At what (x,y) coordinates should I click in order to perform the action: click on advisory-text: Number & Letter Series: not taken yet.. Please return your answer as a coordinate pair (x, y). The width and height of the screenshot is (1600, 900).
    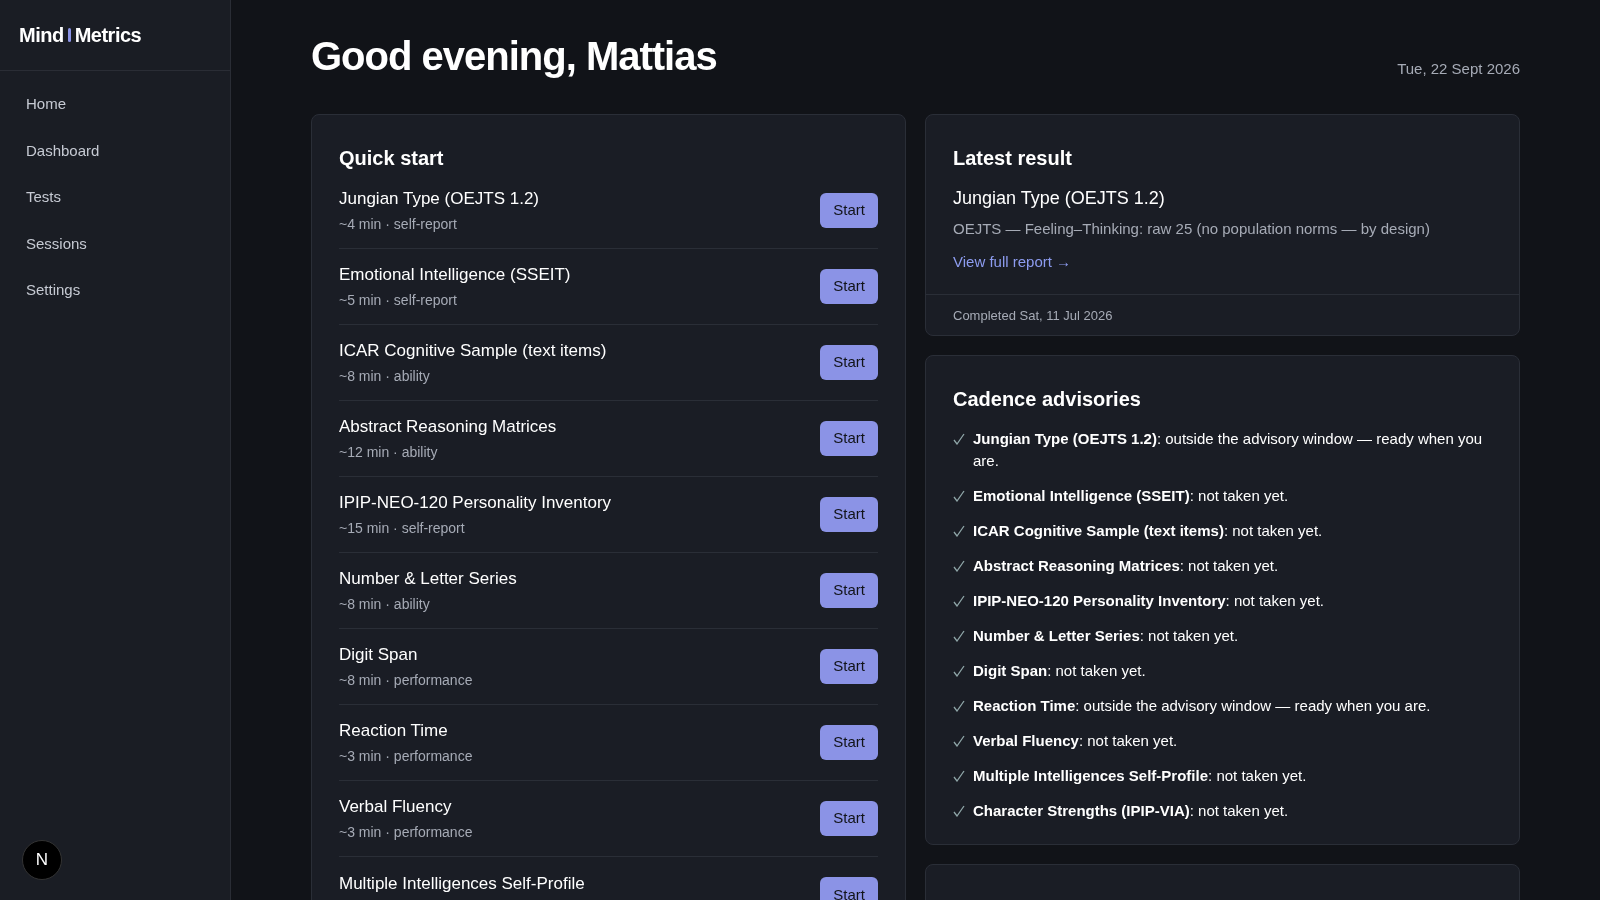
    Looking at the image, I should click on (1106, 635).